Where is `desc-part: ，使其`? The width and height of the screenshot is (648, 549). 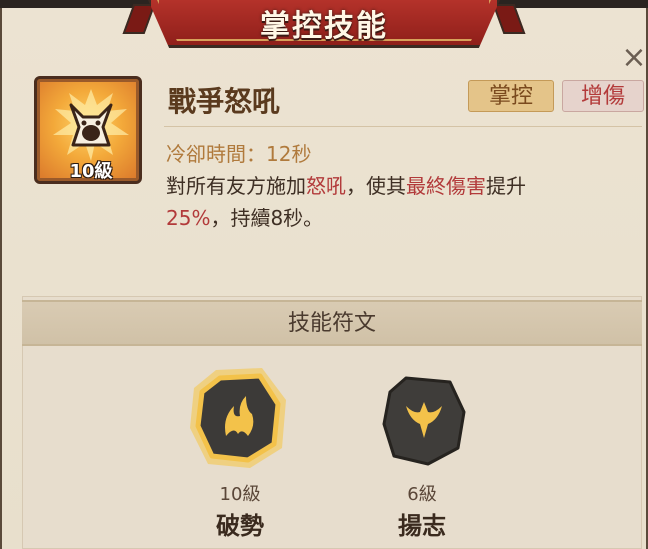 desc-part: ，使其 is located at coordinates (376, 186).